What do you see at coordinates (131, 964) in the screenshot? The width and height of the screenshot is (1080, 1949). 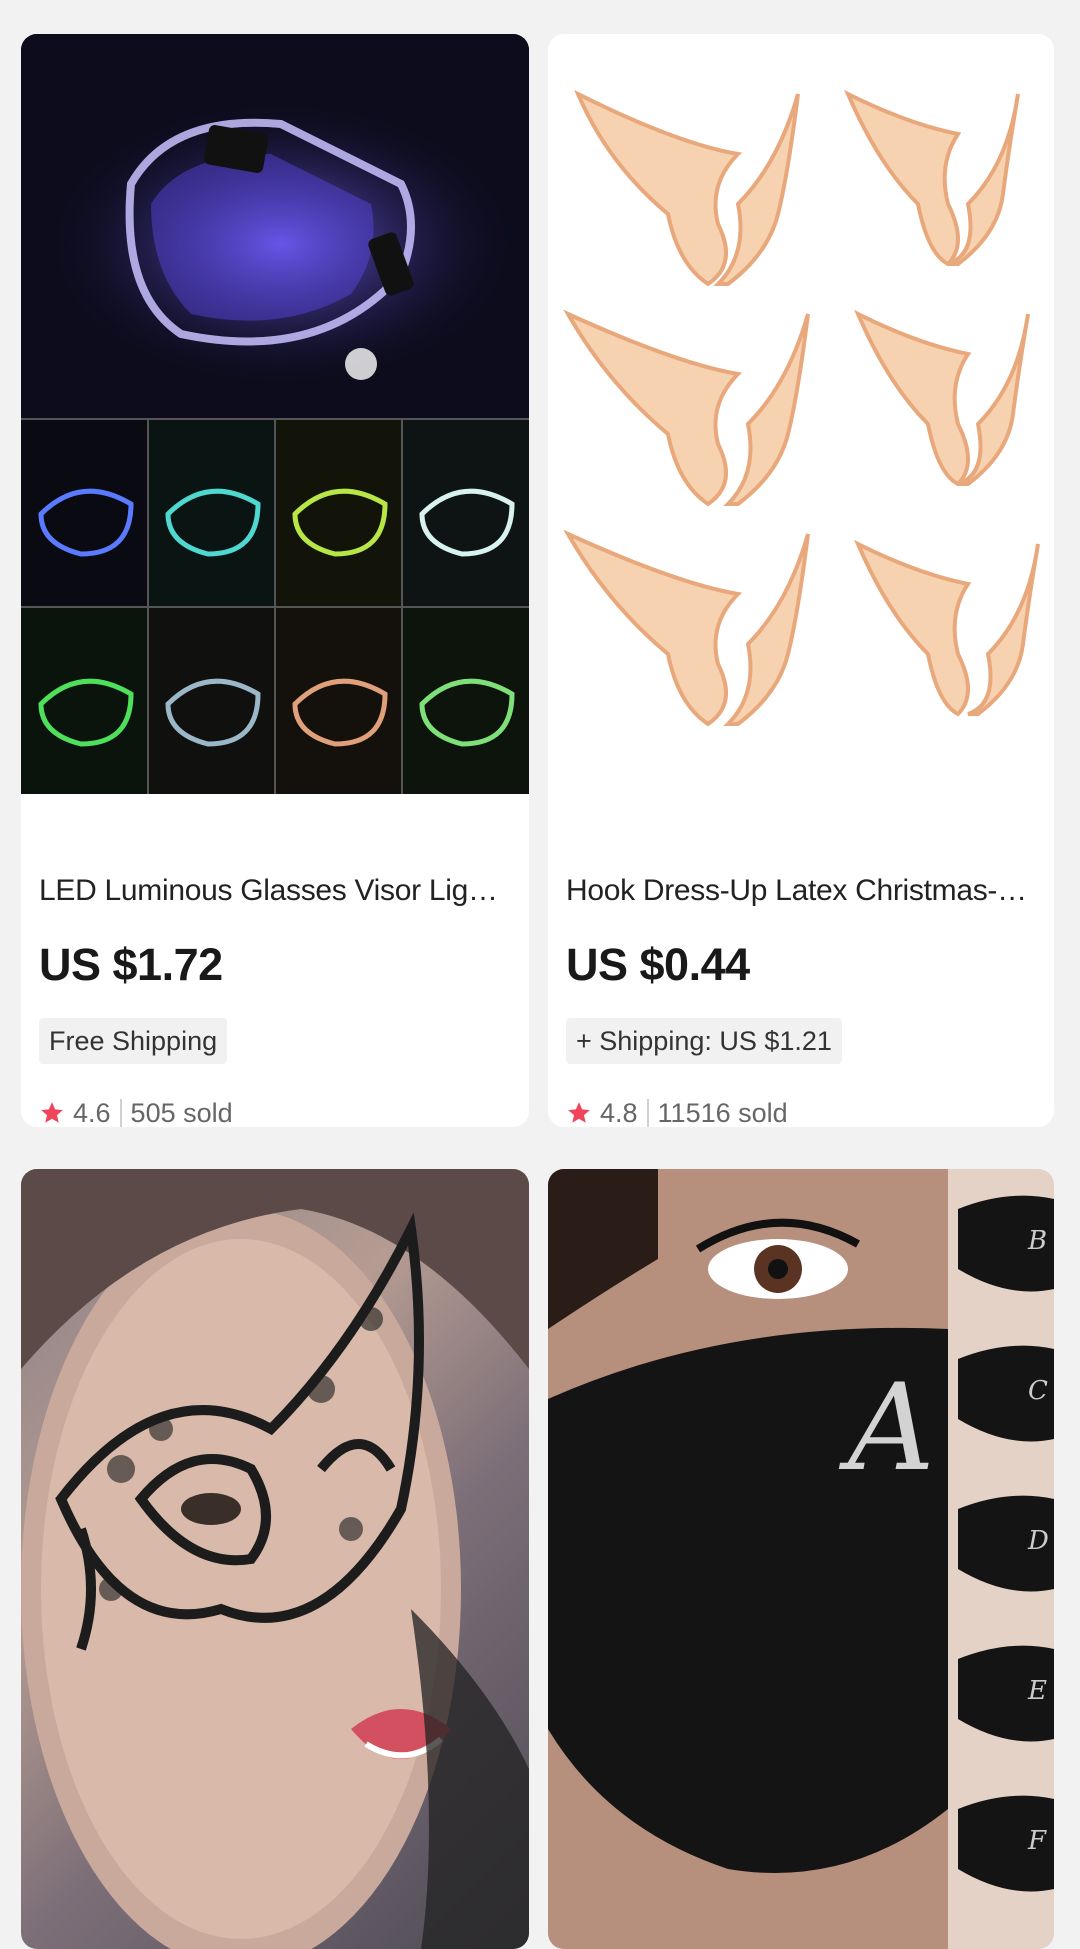 I see `product-price: US $1.72` at bounding box center [131, 964].